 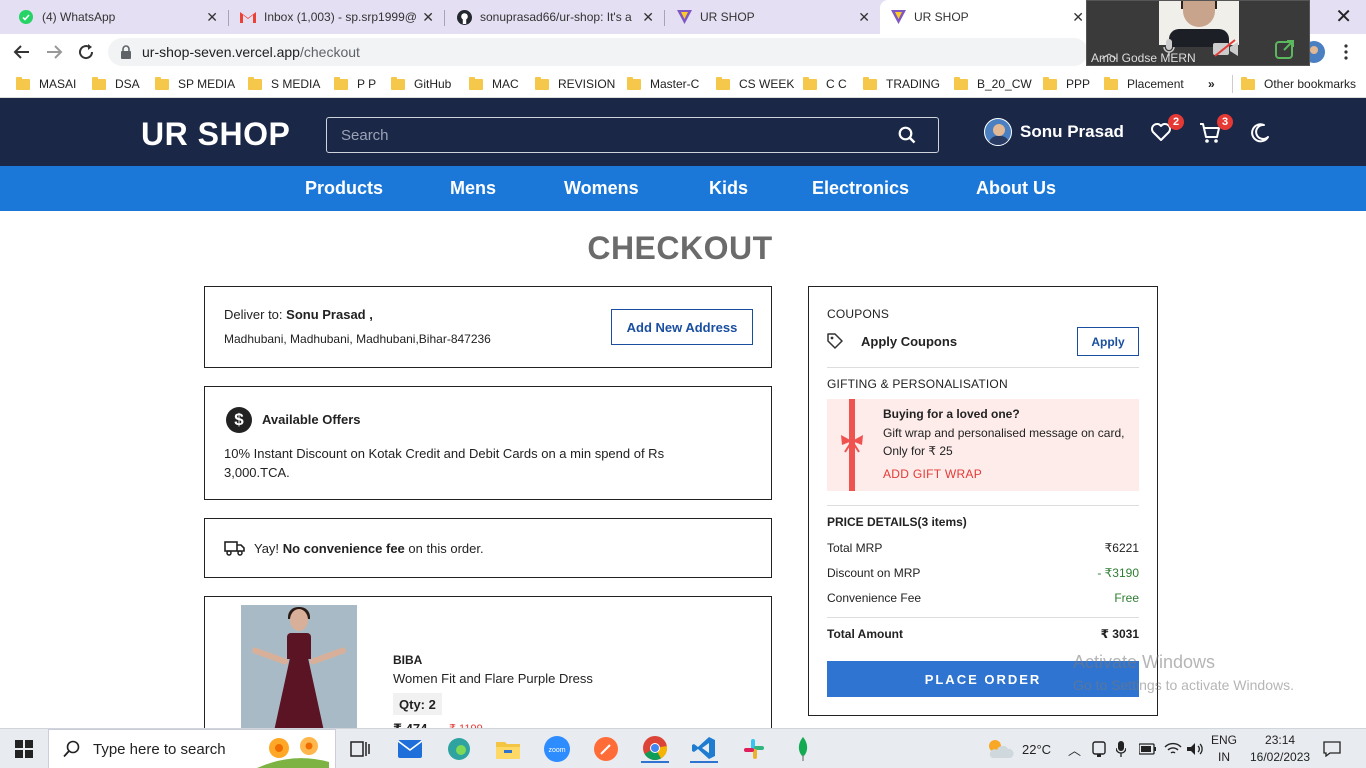 I want to click on bookmark-folder: B_20_CW, so click(x=993, y=84).